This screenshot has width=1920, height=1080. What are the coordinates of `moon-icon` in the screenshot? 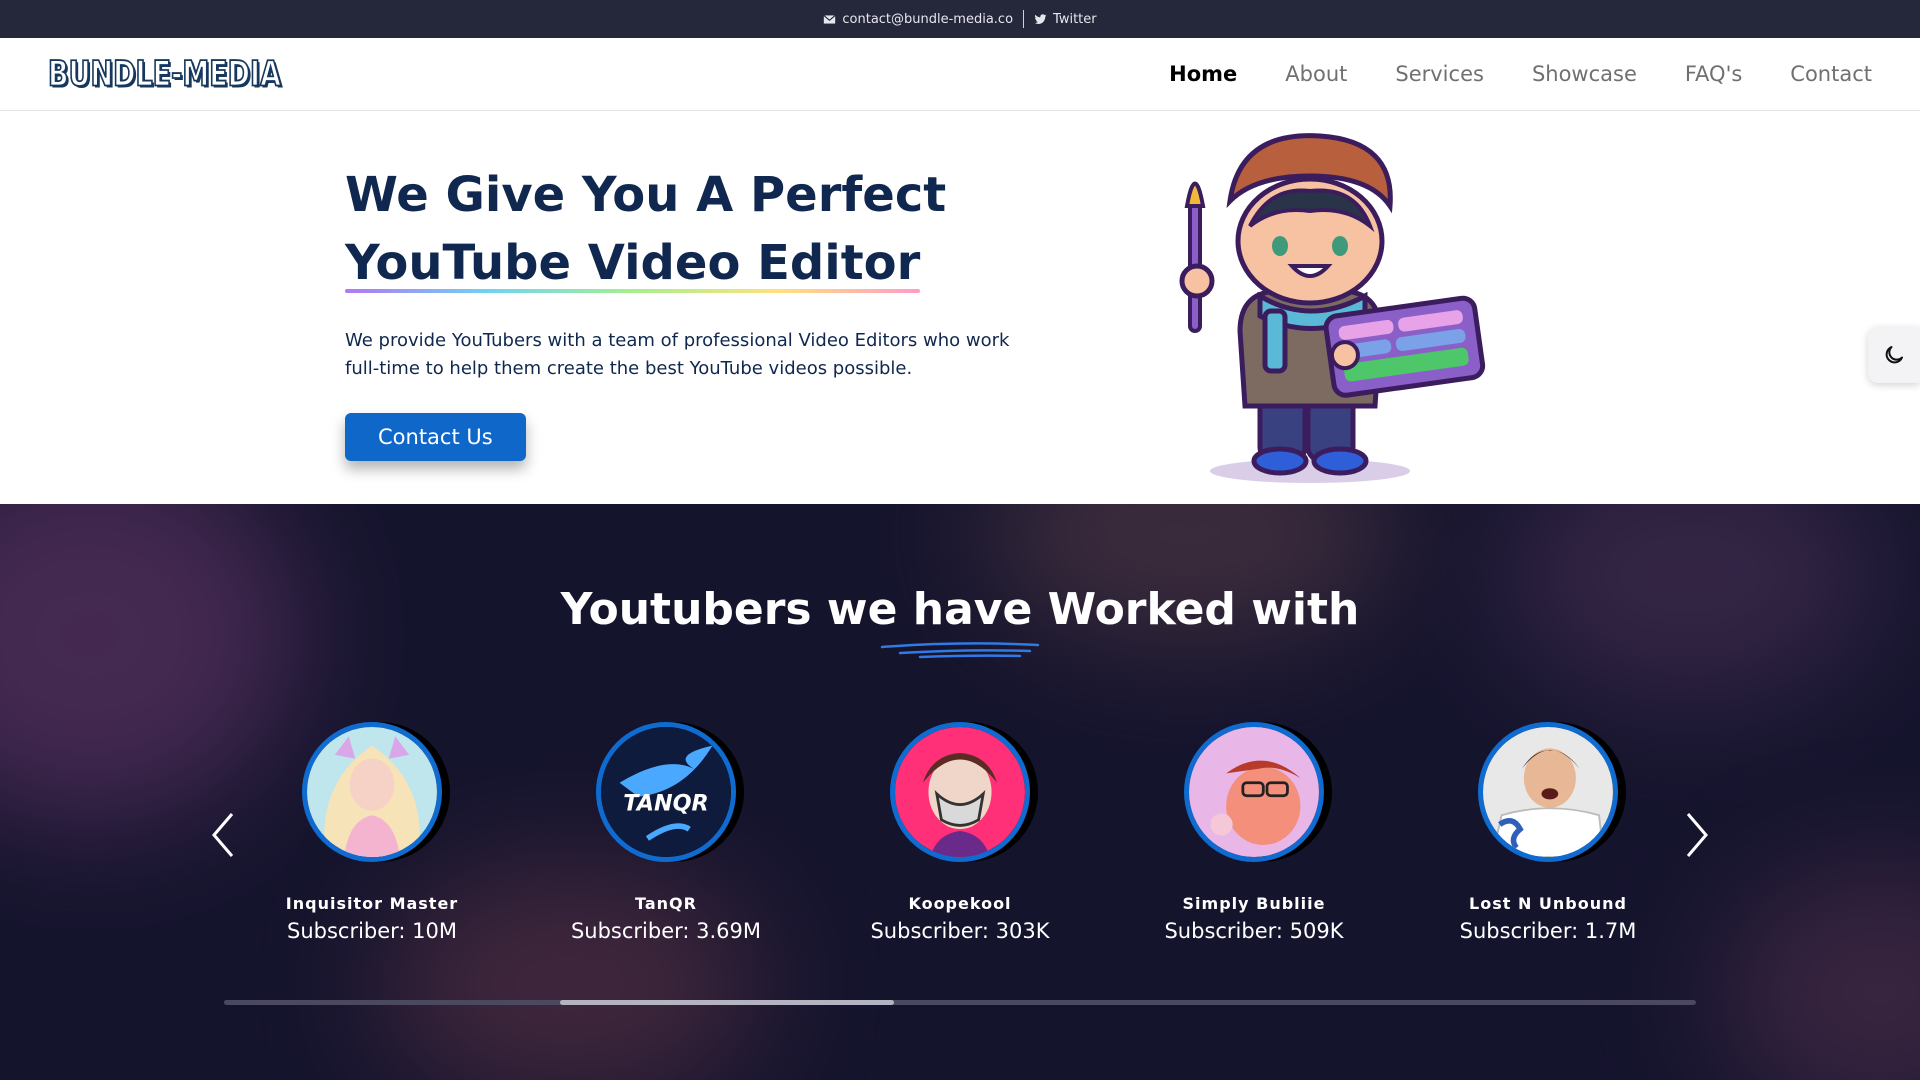 It's located at (1894, 355).